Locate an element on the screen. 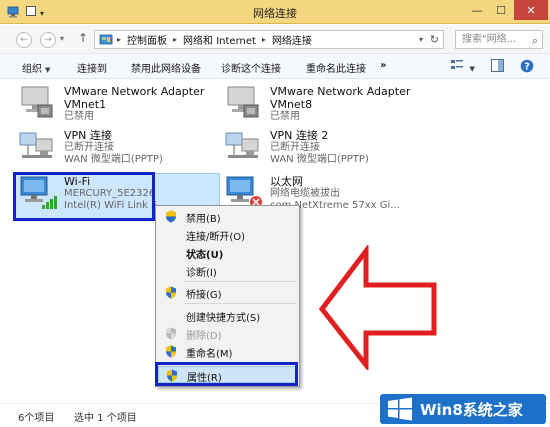 The height and width of the screenshot is (427, 550). help-button: ? is located at coordinates (527, 67).